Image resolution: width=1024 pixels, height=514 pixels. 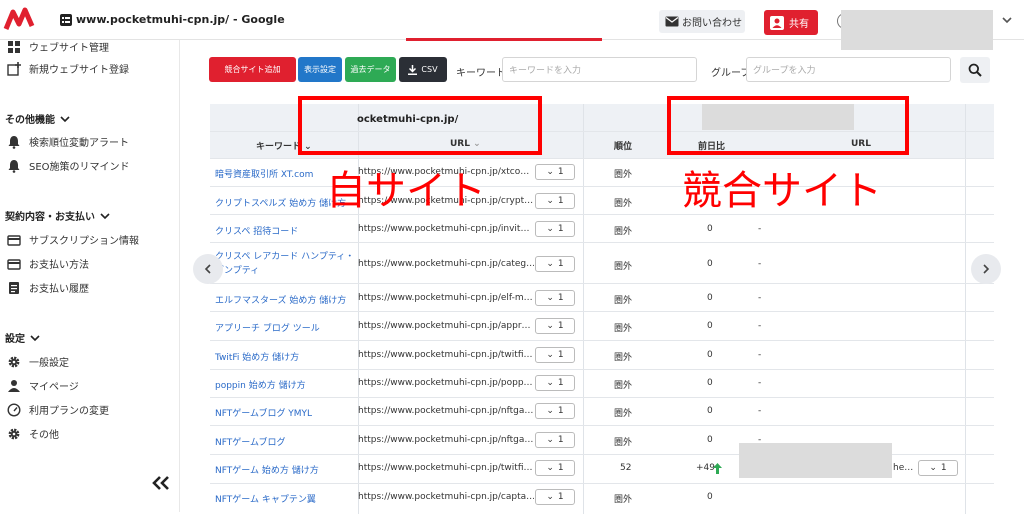 What do you see at coordinates (37, 118) in the screenshot?
I see `sidebar-section-other: その他機能` at bounding box center [37, 118].